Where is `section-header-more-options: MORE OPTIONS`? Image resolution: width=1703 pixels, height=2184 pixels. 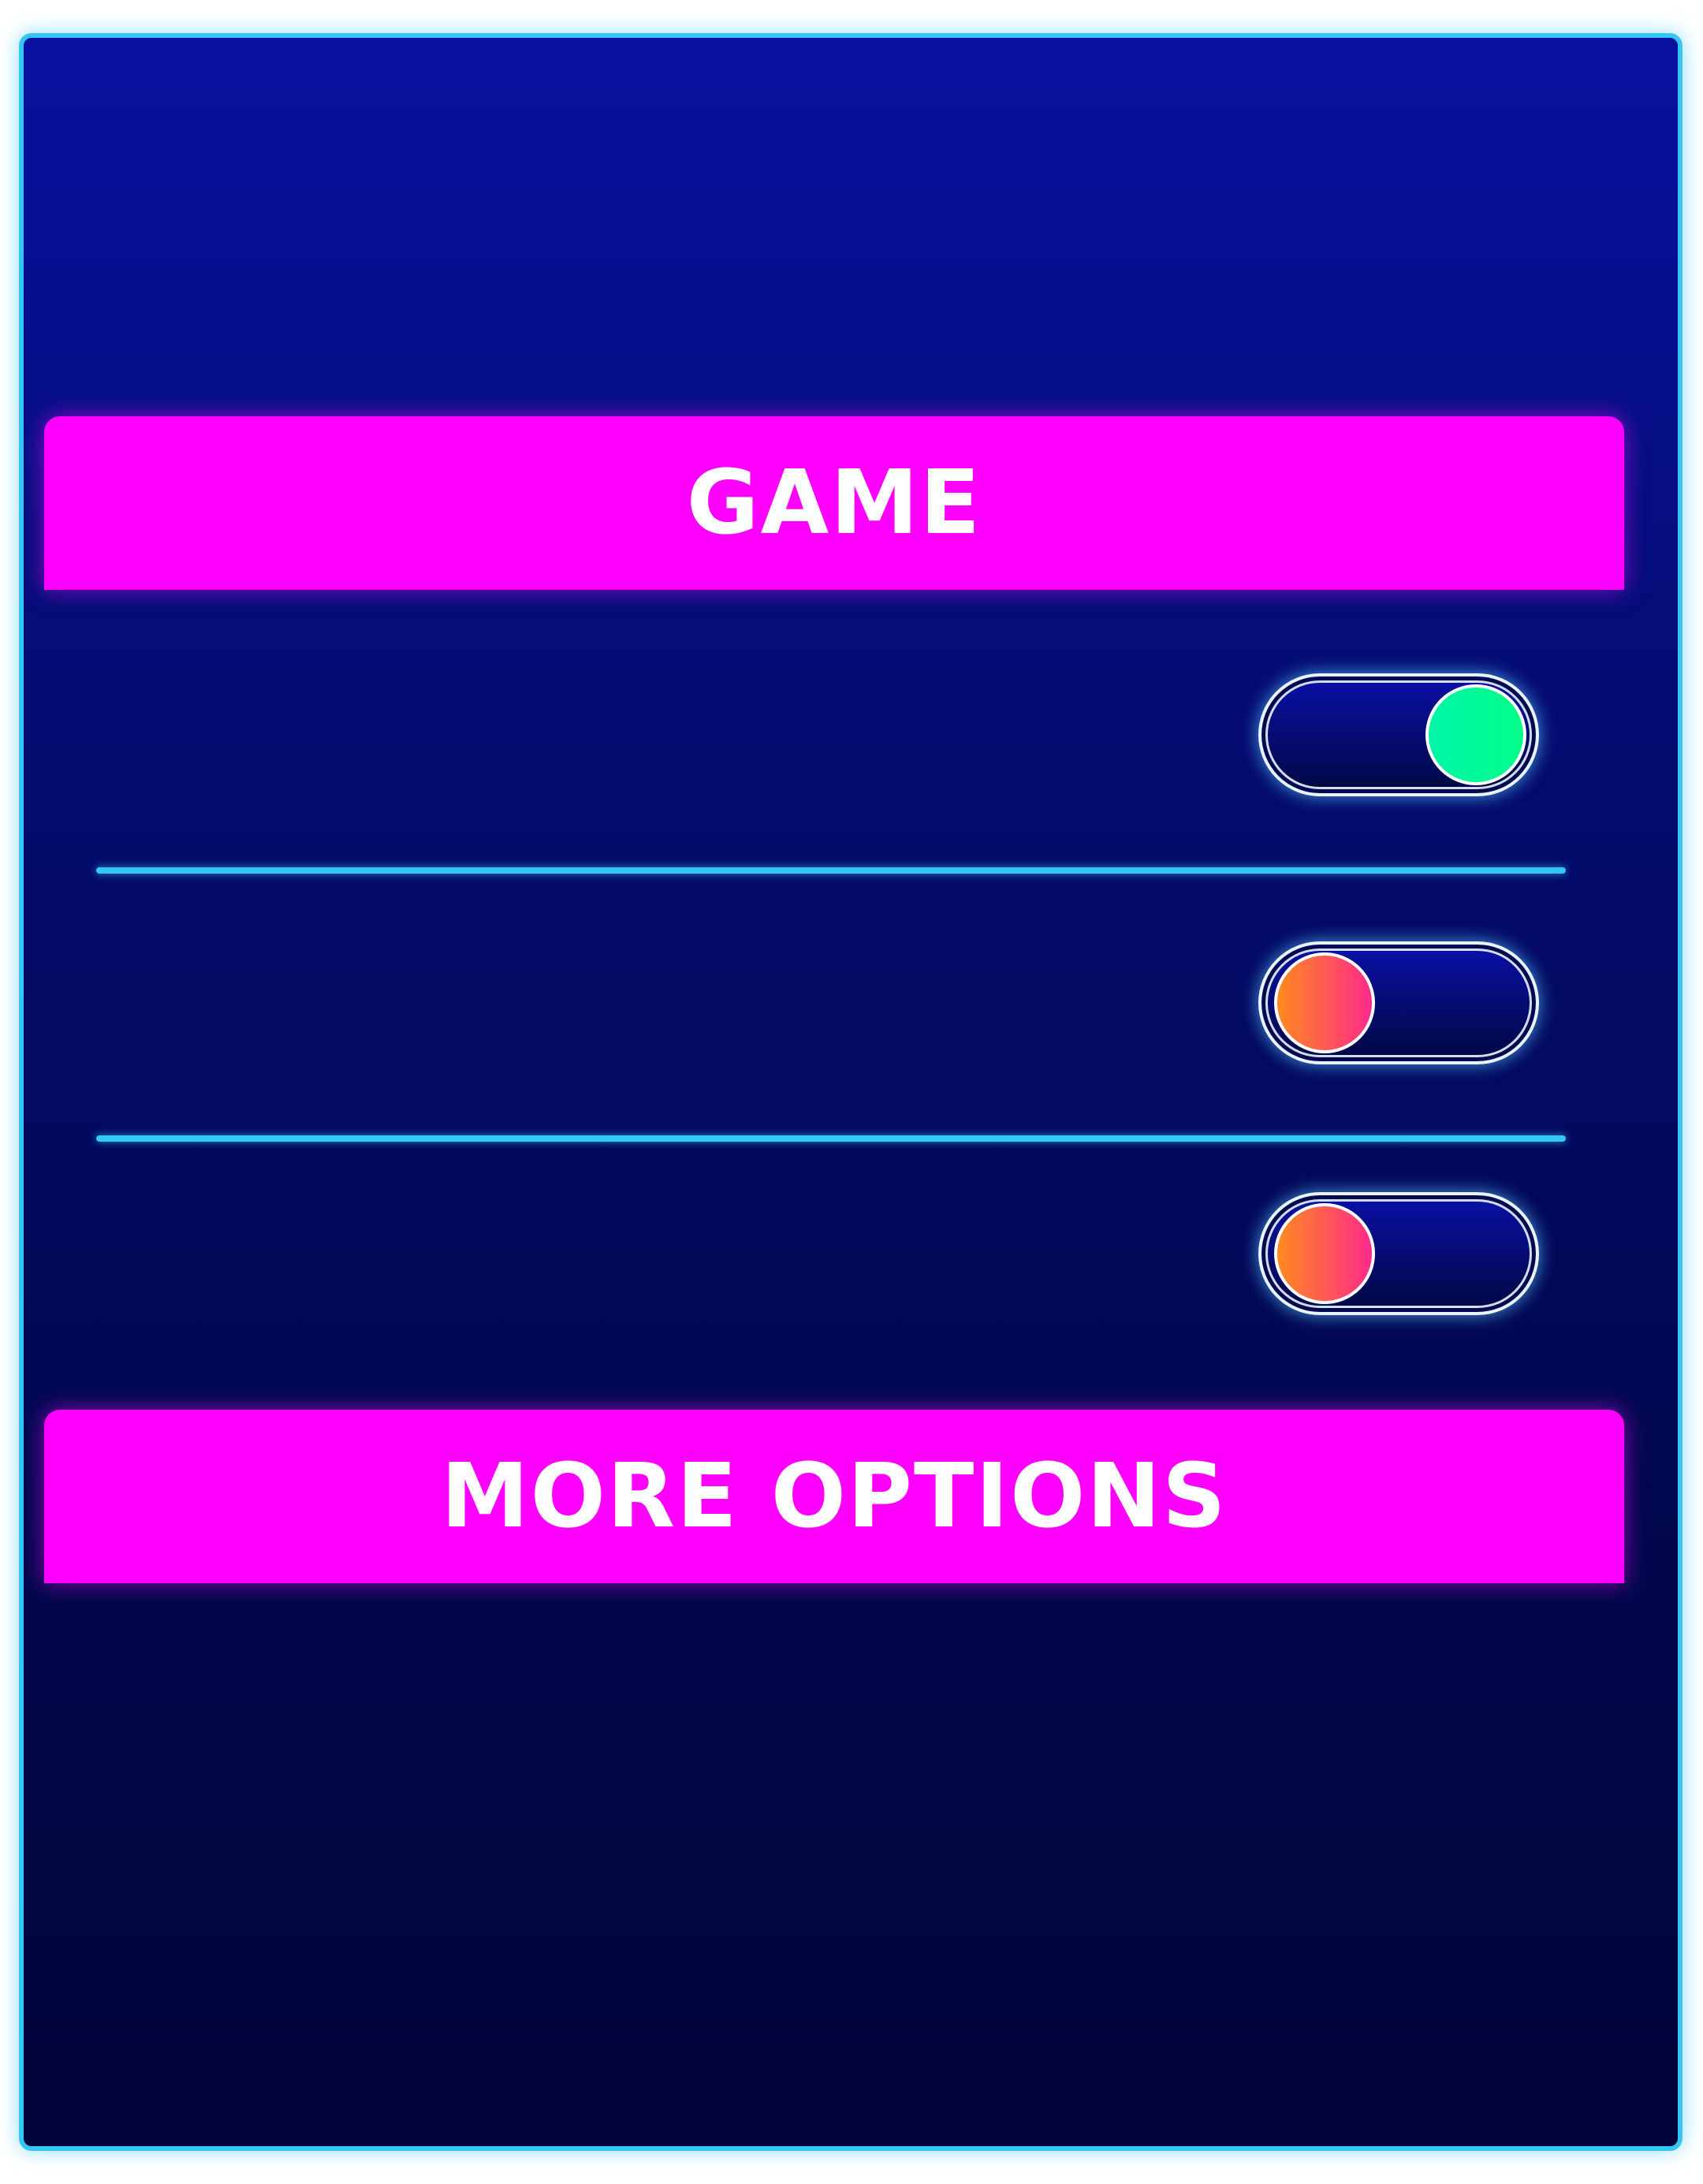
section-header-more-options: MORE OPTIONS is located at coordinates (834, 1496).